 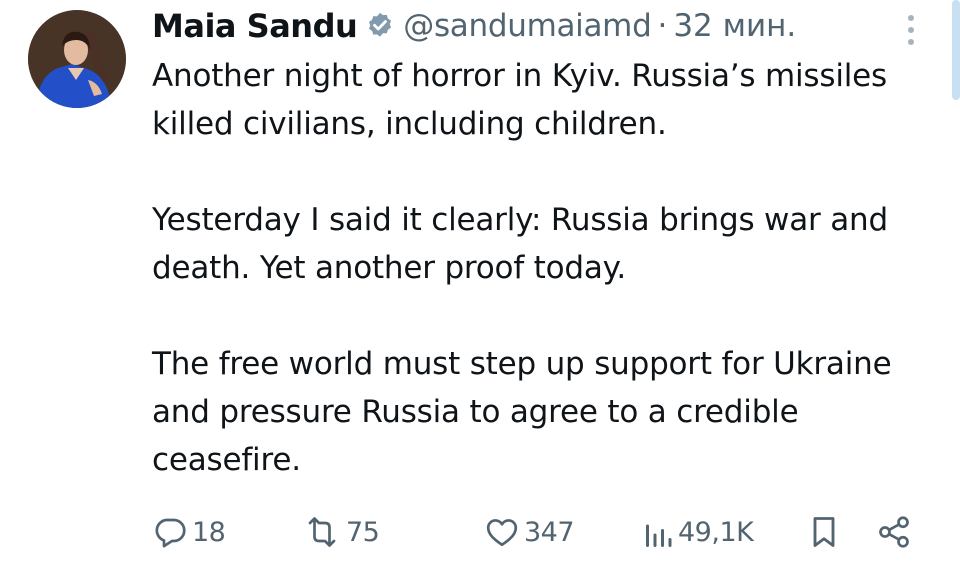 I want to click on views-button: 49,1K, so click(x=698, y=532).